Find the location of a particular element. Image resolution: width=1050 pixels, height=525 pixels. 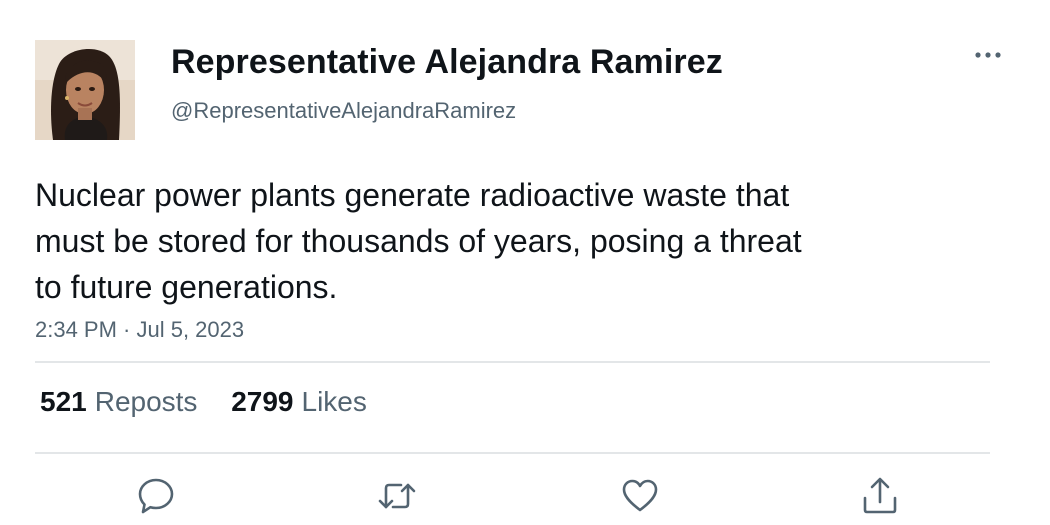

repost-button is located at coordinates (397, 496).